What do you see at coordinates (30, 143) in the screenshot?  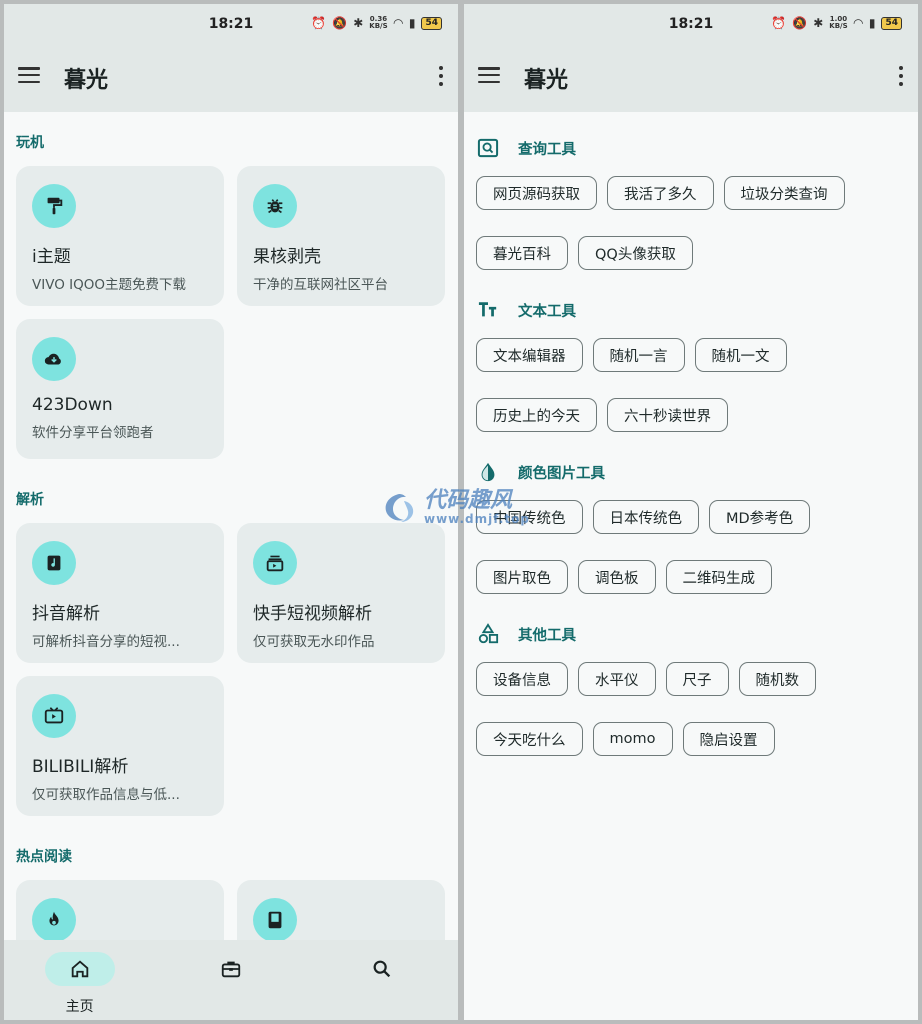 I see `section-title: 玩机` at bounding box center [30, 143].